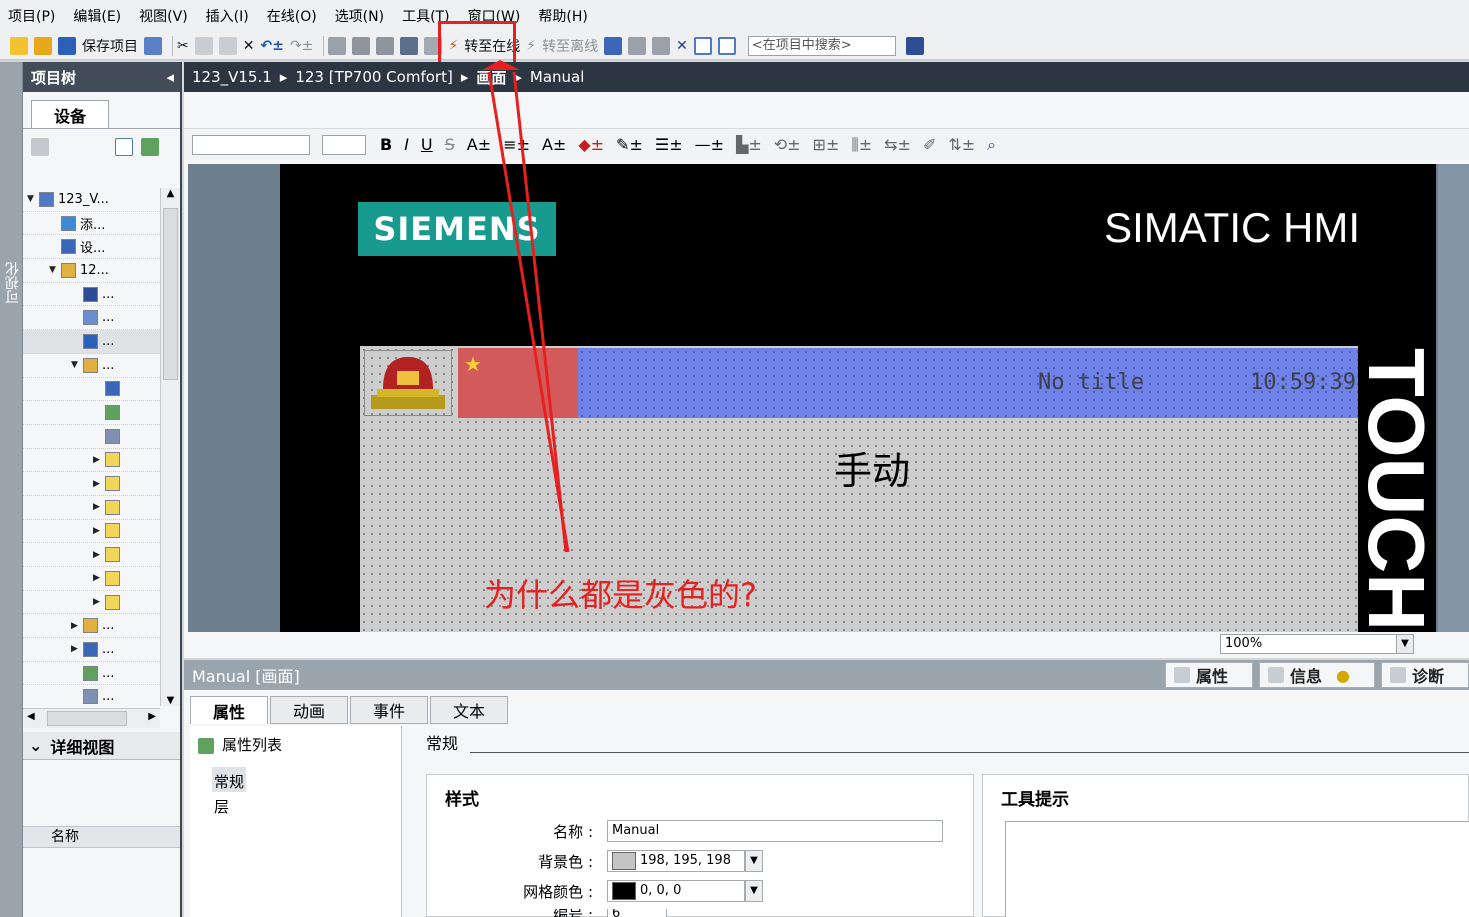 This screenshot has width=1469, height=917. I want to click on scroll-right-icon: ▶, so click(152, 716).